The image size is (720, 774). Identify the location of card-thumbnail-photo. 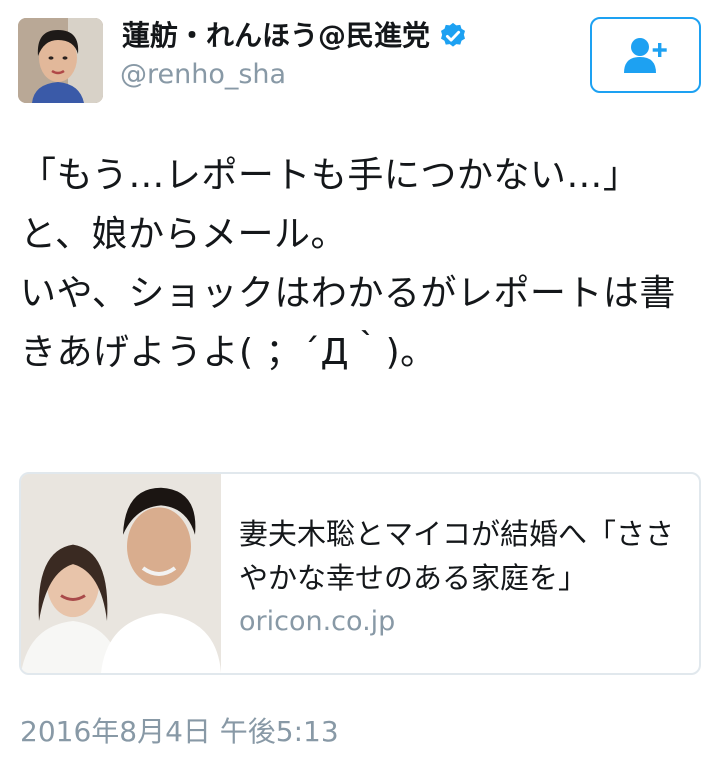
(121, 573).